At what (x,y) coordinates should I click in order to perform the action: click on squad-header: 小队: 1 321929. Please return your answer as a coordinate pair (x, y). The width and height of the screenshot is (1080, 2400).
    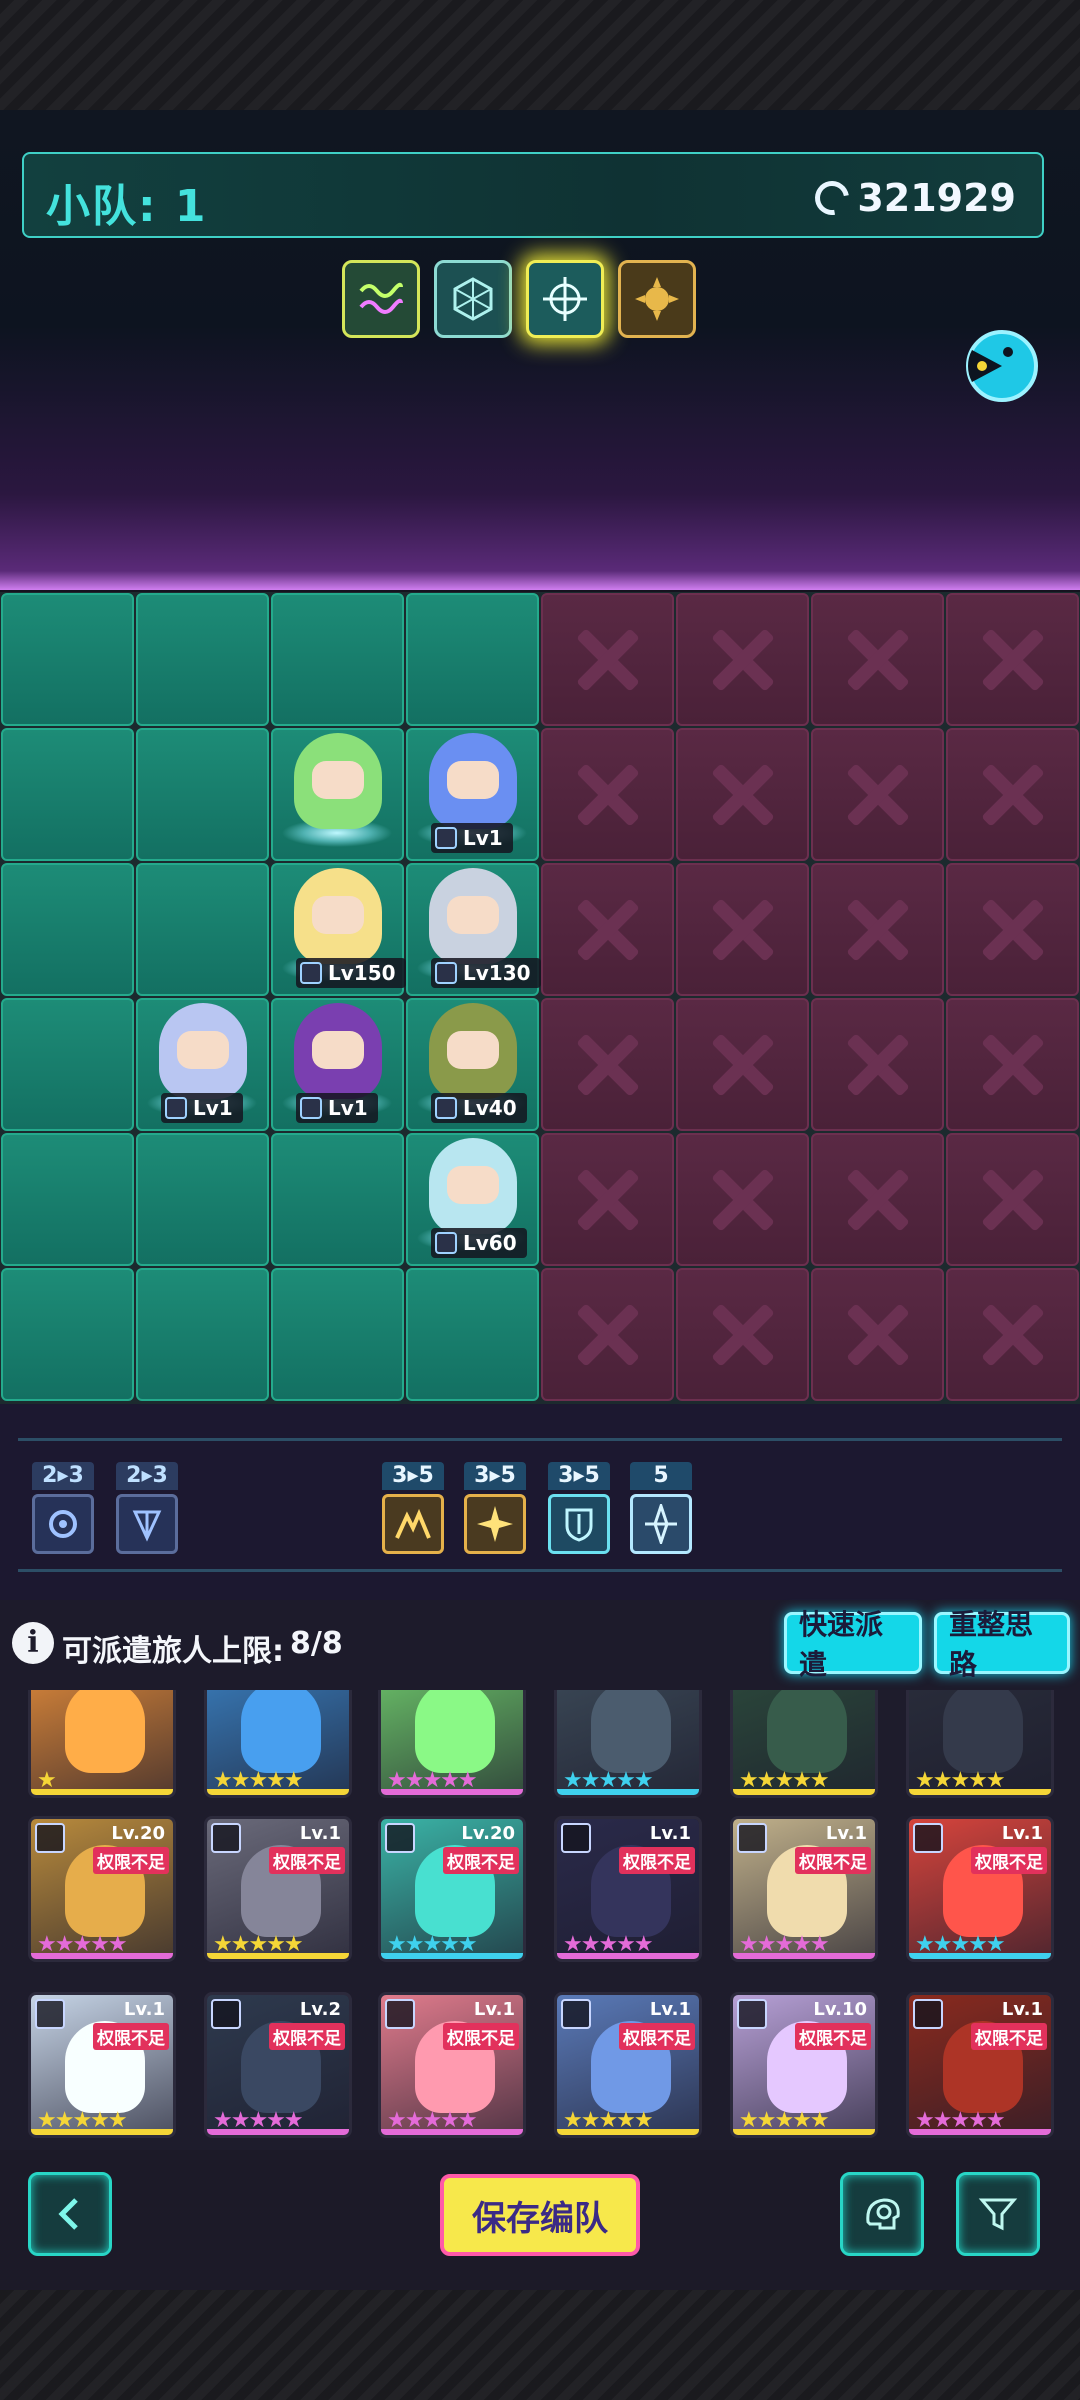
    Looking at the image, I should click on (533, 195).